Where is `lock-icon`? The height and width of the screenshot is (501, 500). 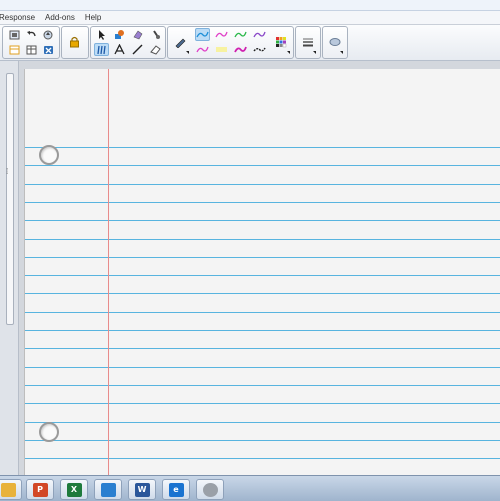 lock-icon is located at coordinates (74, 41).